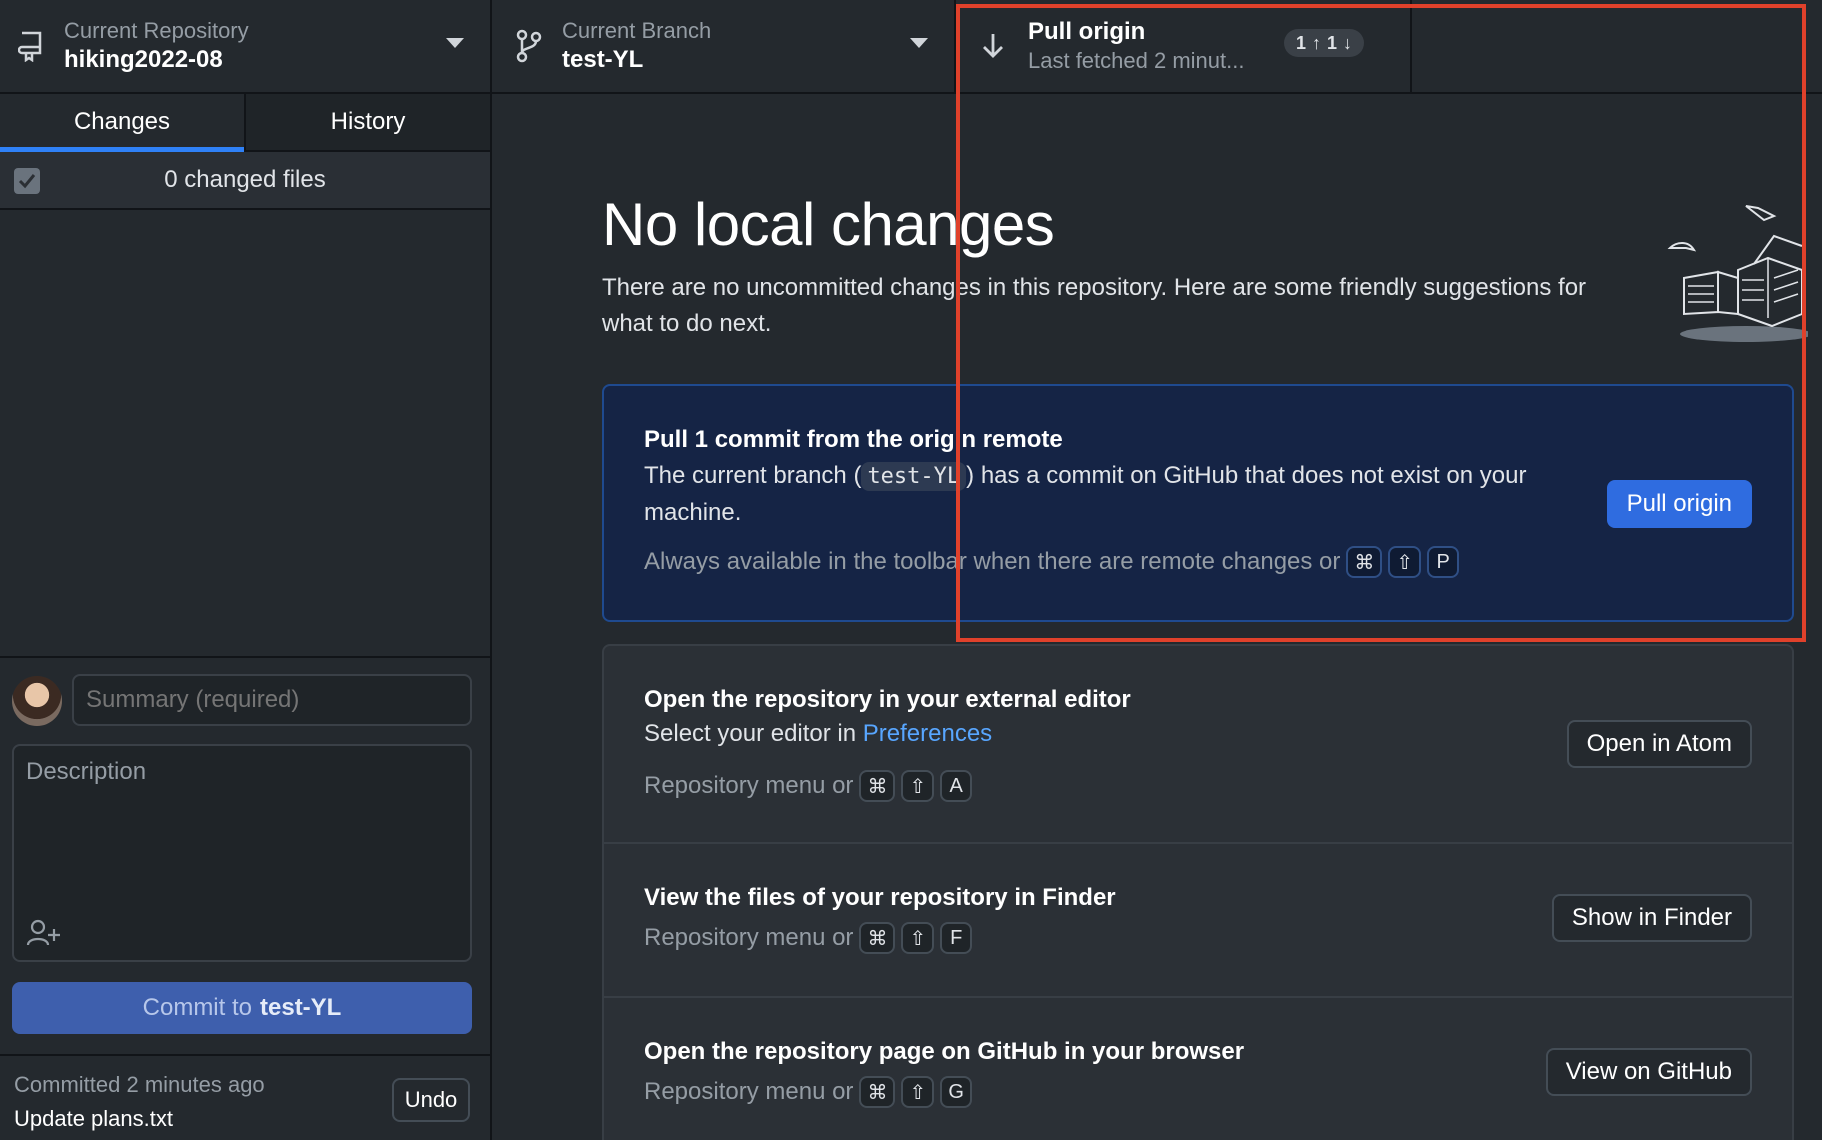 The height and width of the screenshot is (1140, 1822). Describe the element at coordinates (1679, 504) in the screenshot. I see `pull-origin-button: Pull origin` at that location.